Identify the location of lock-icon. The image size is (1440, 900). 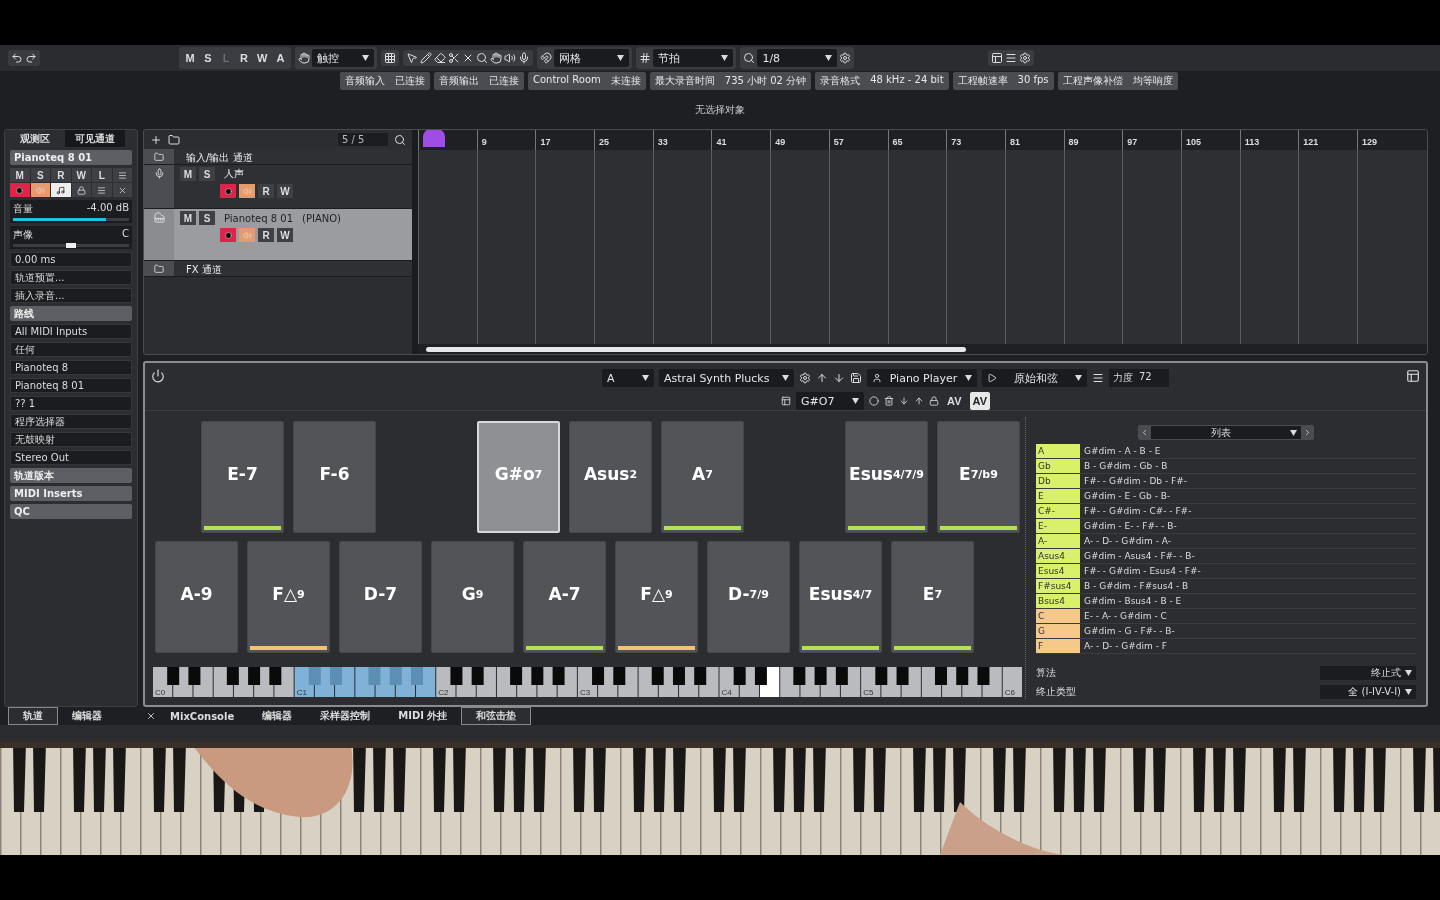
(934, 401).